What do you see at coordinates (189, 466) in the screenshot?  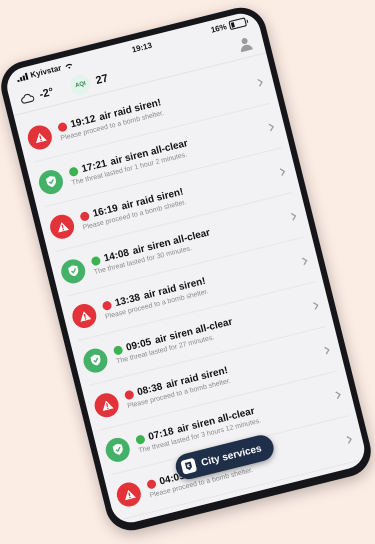 I see `city-services-icon` at bounding box center [189, 466].